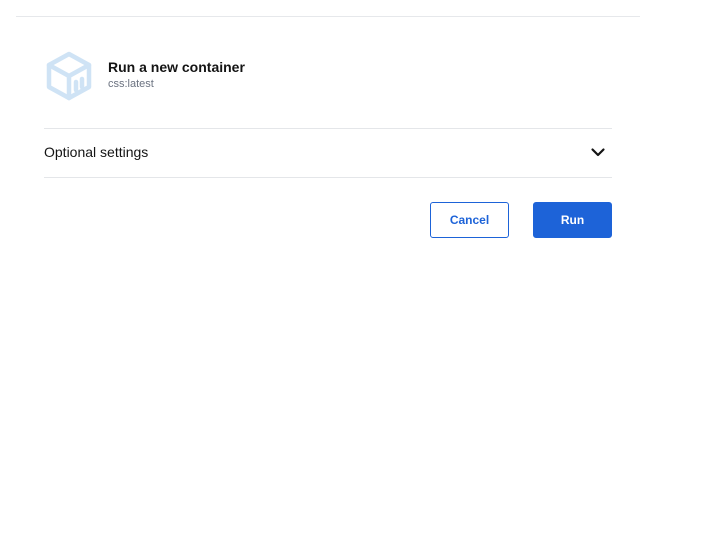  I want to click on container-cube-icon, so click(69, 76).